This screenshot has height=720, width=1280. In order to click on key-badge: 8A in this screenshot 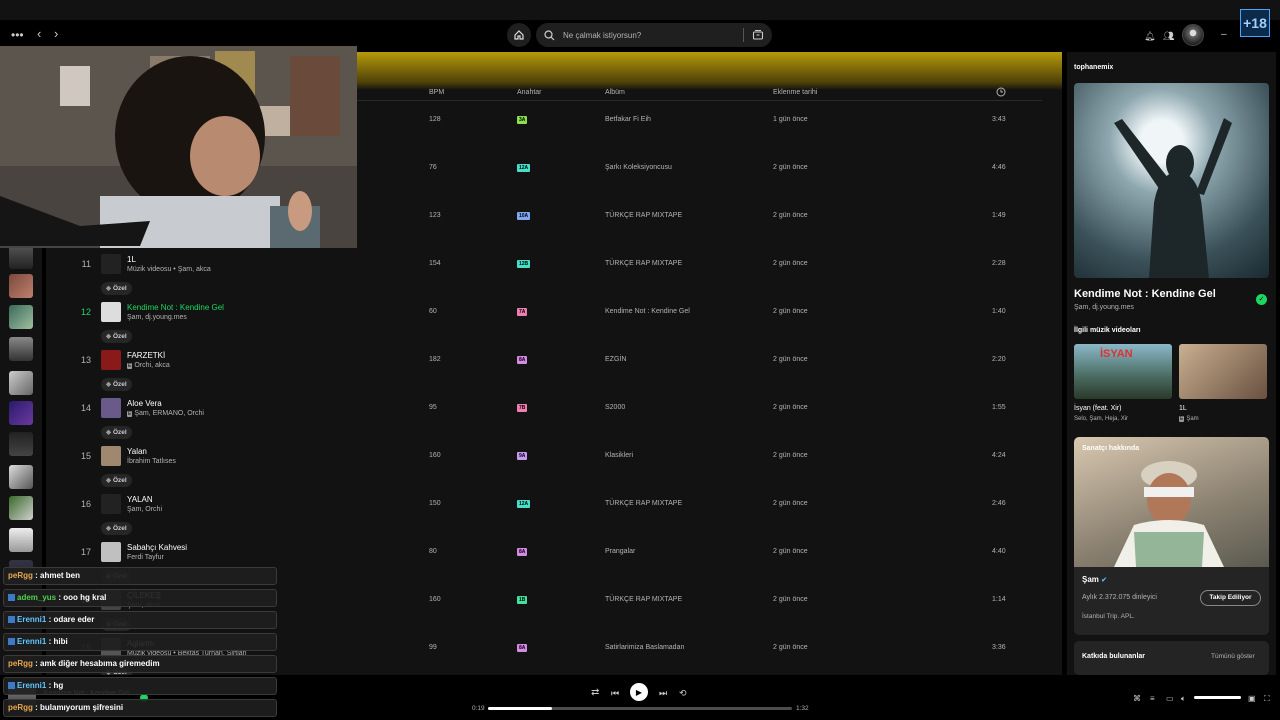, I will do `click(522, 648)`.